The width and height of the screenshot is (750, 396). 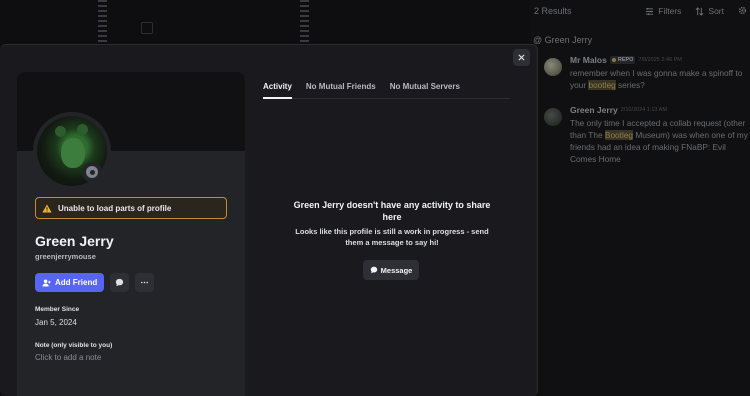 I want to click on warning-text: Unable to load parts of profile, so click(x=115, y=208).